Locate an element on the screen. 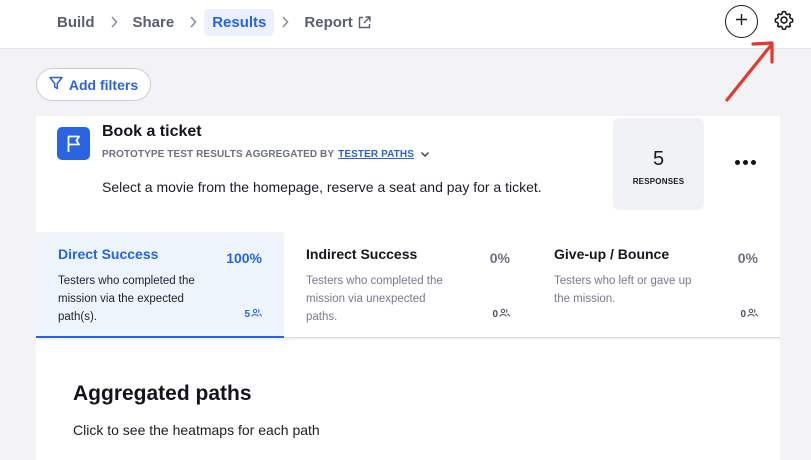 This screenshot has width=811, height=460. responses-count: 5 is located at coordinates (658, 159).